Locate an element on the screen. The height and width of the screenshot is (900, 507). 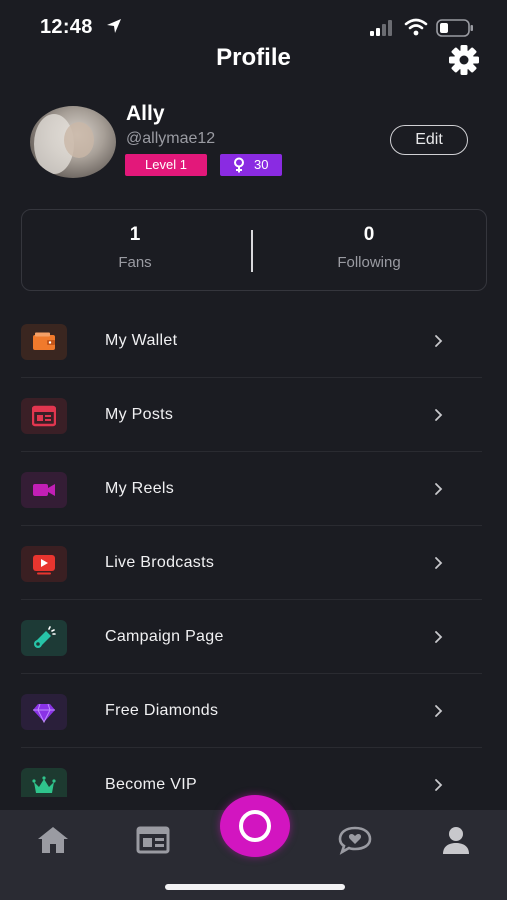
crown-icon is located at coordinates (44, 784).